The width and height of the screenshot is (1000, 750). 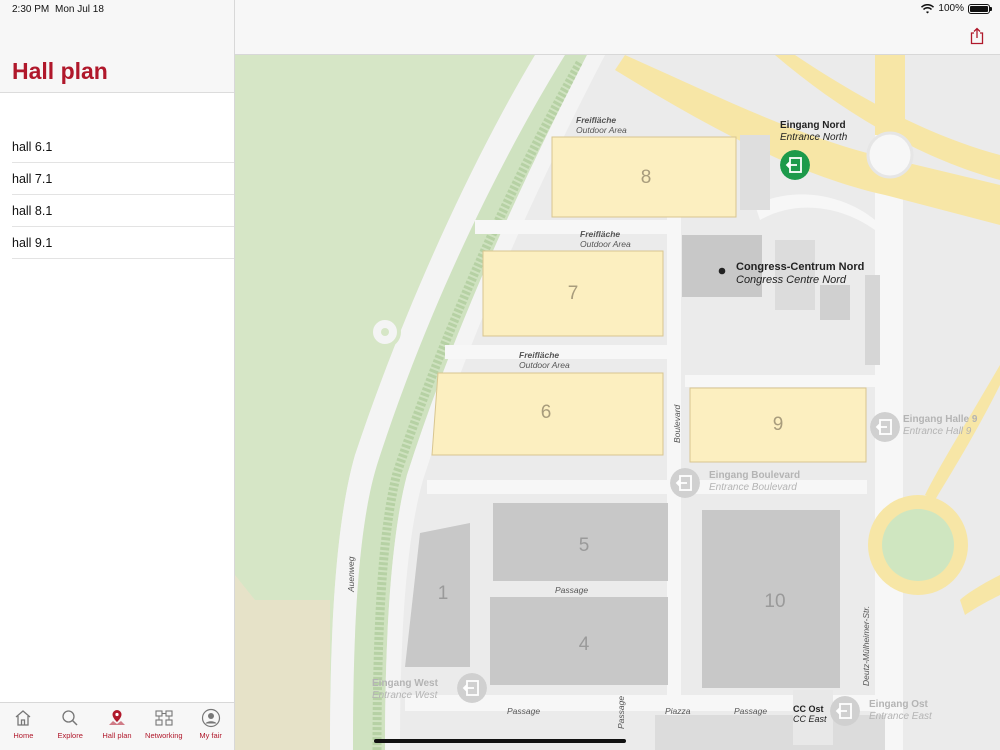 I want to click on status-right: 100%, so click(x=956, y=8).